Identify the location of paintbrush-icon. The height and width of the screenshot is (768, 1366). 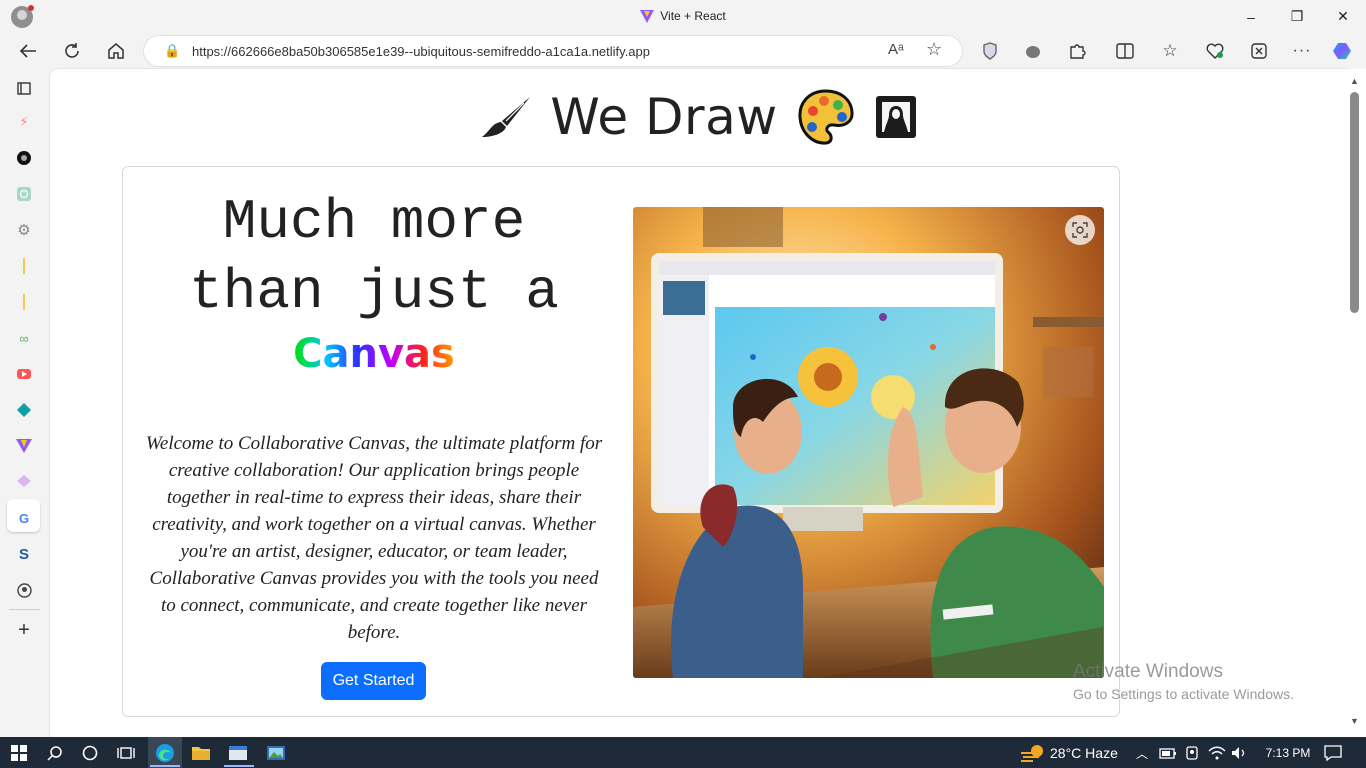
(506, 117).